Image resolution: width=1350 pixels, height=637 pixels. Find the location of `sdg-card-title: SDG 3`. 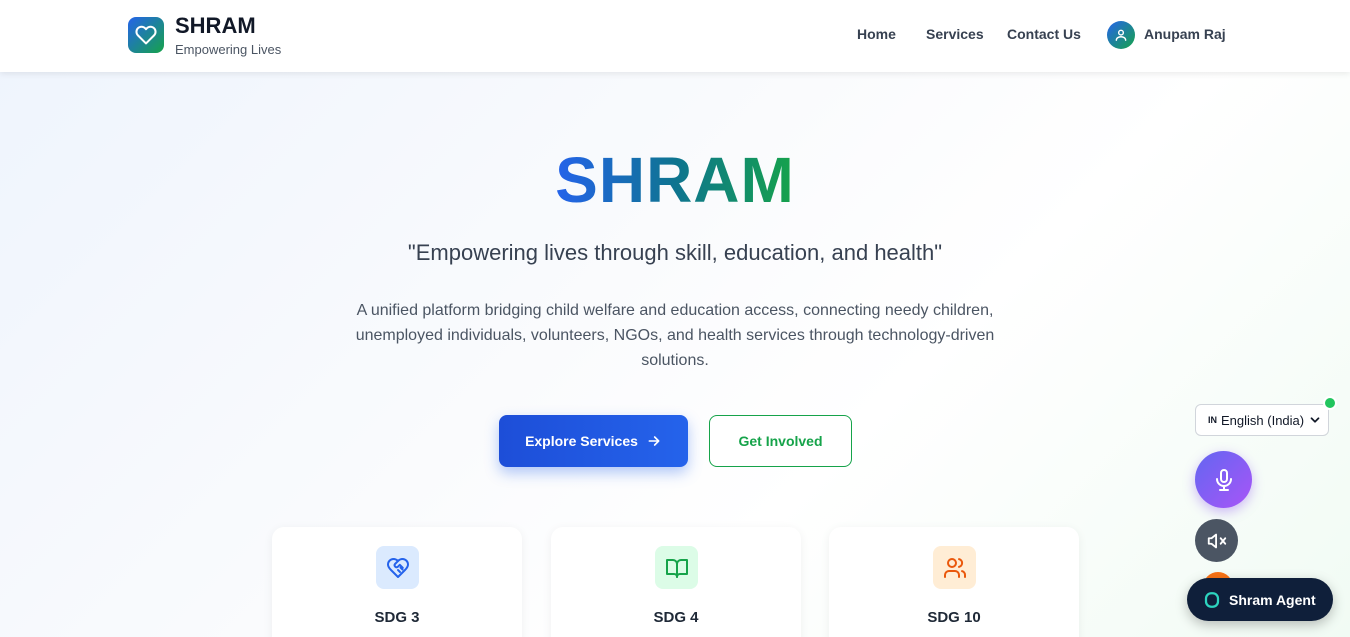

sdg-card-title: SDG 3 is located at coordinates (397, 617).